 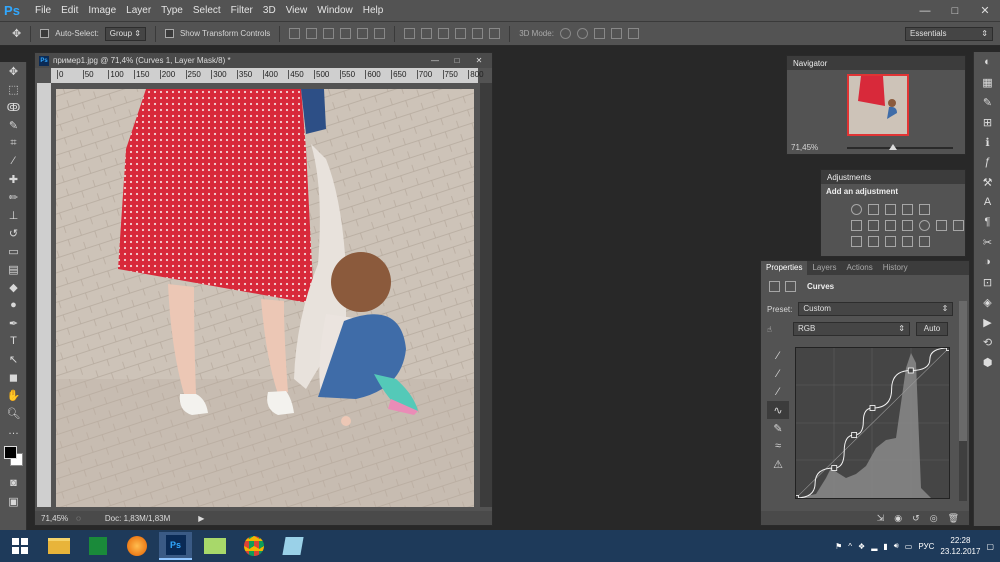 I want to click on brush-panel-icon: ✎, so click(x=987, y=102).